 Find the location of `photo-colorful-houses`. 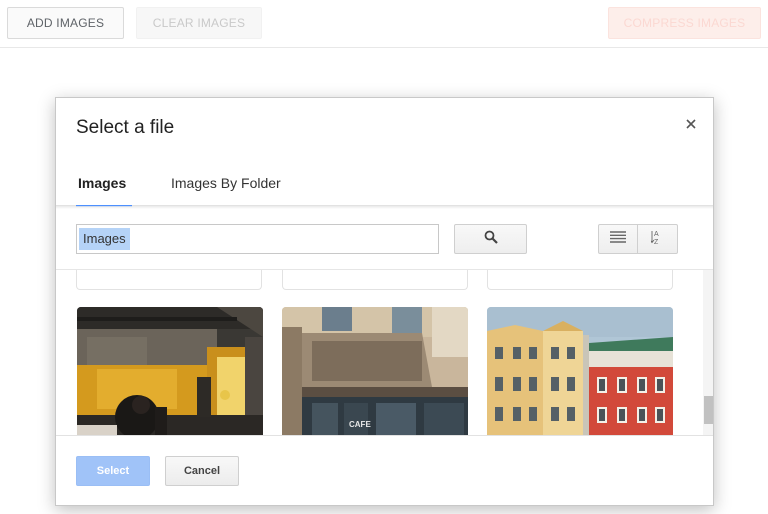

photo-colorful-houses is located at coordinates (580, 371).